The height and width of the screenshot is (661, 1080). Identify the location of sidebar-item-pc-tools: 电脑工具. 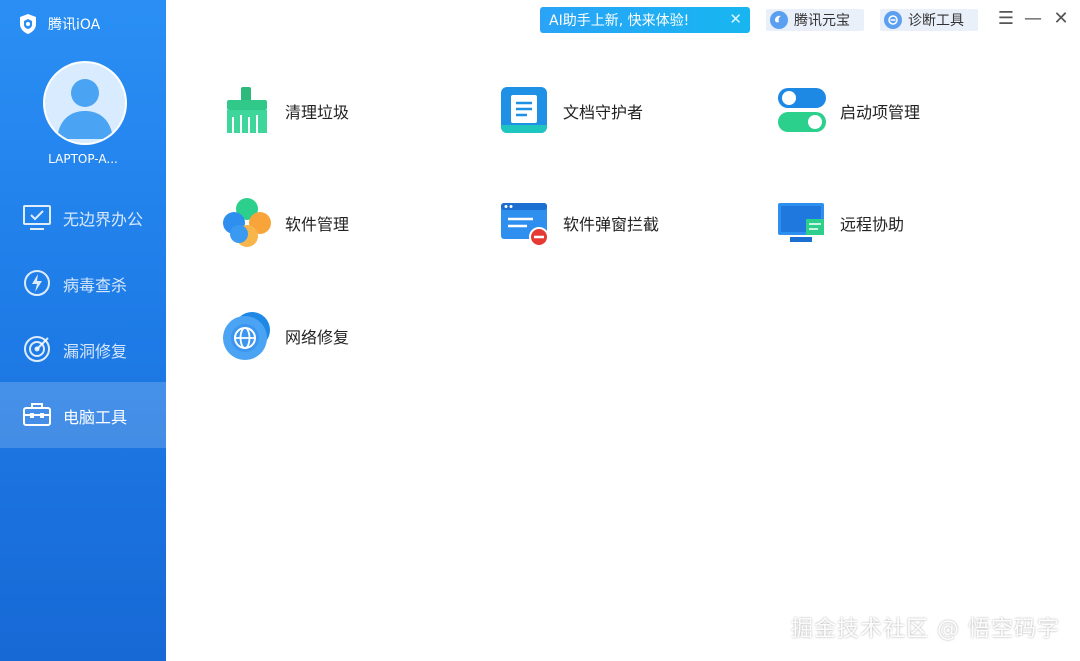
(83, 415).